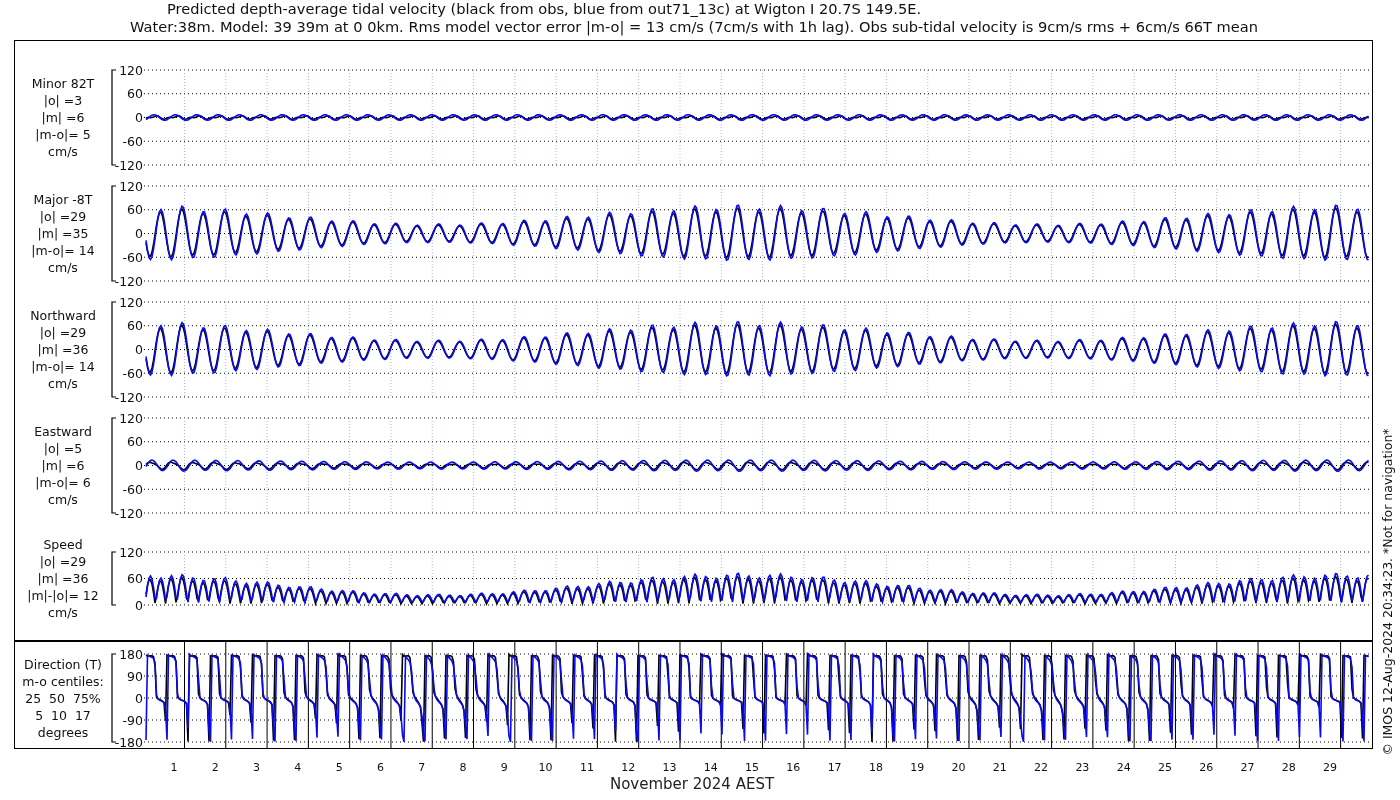 This screenshot has height=800, width=1400. What do you see at coordinates (1330, 767) in the screenshot?
I see `x-tick-label: 29` at bounding box center [1330, 767].